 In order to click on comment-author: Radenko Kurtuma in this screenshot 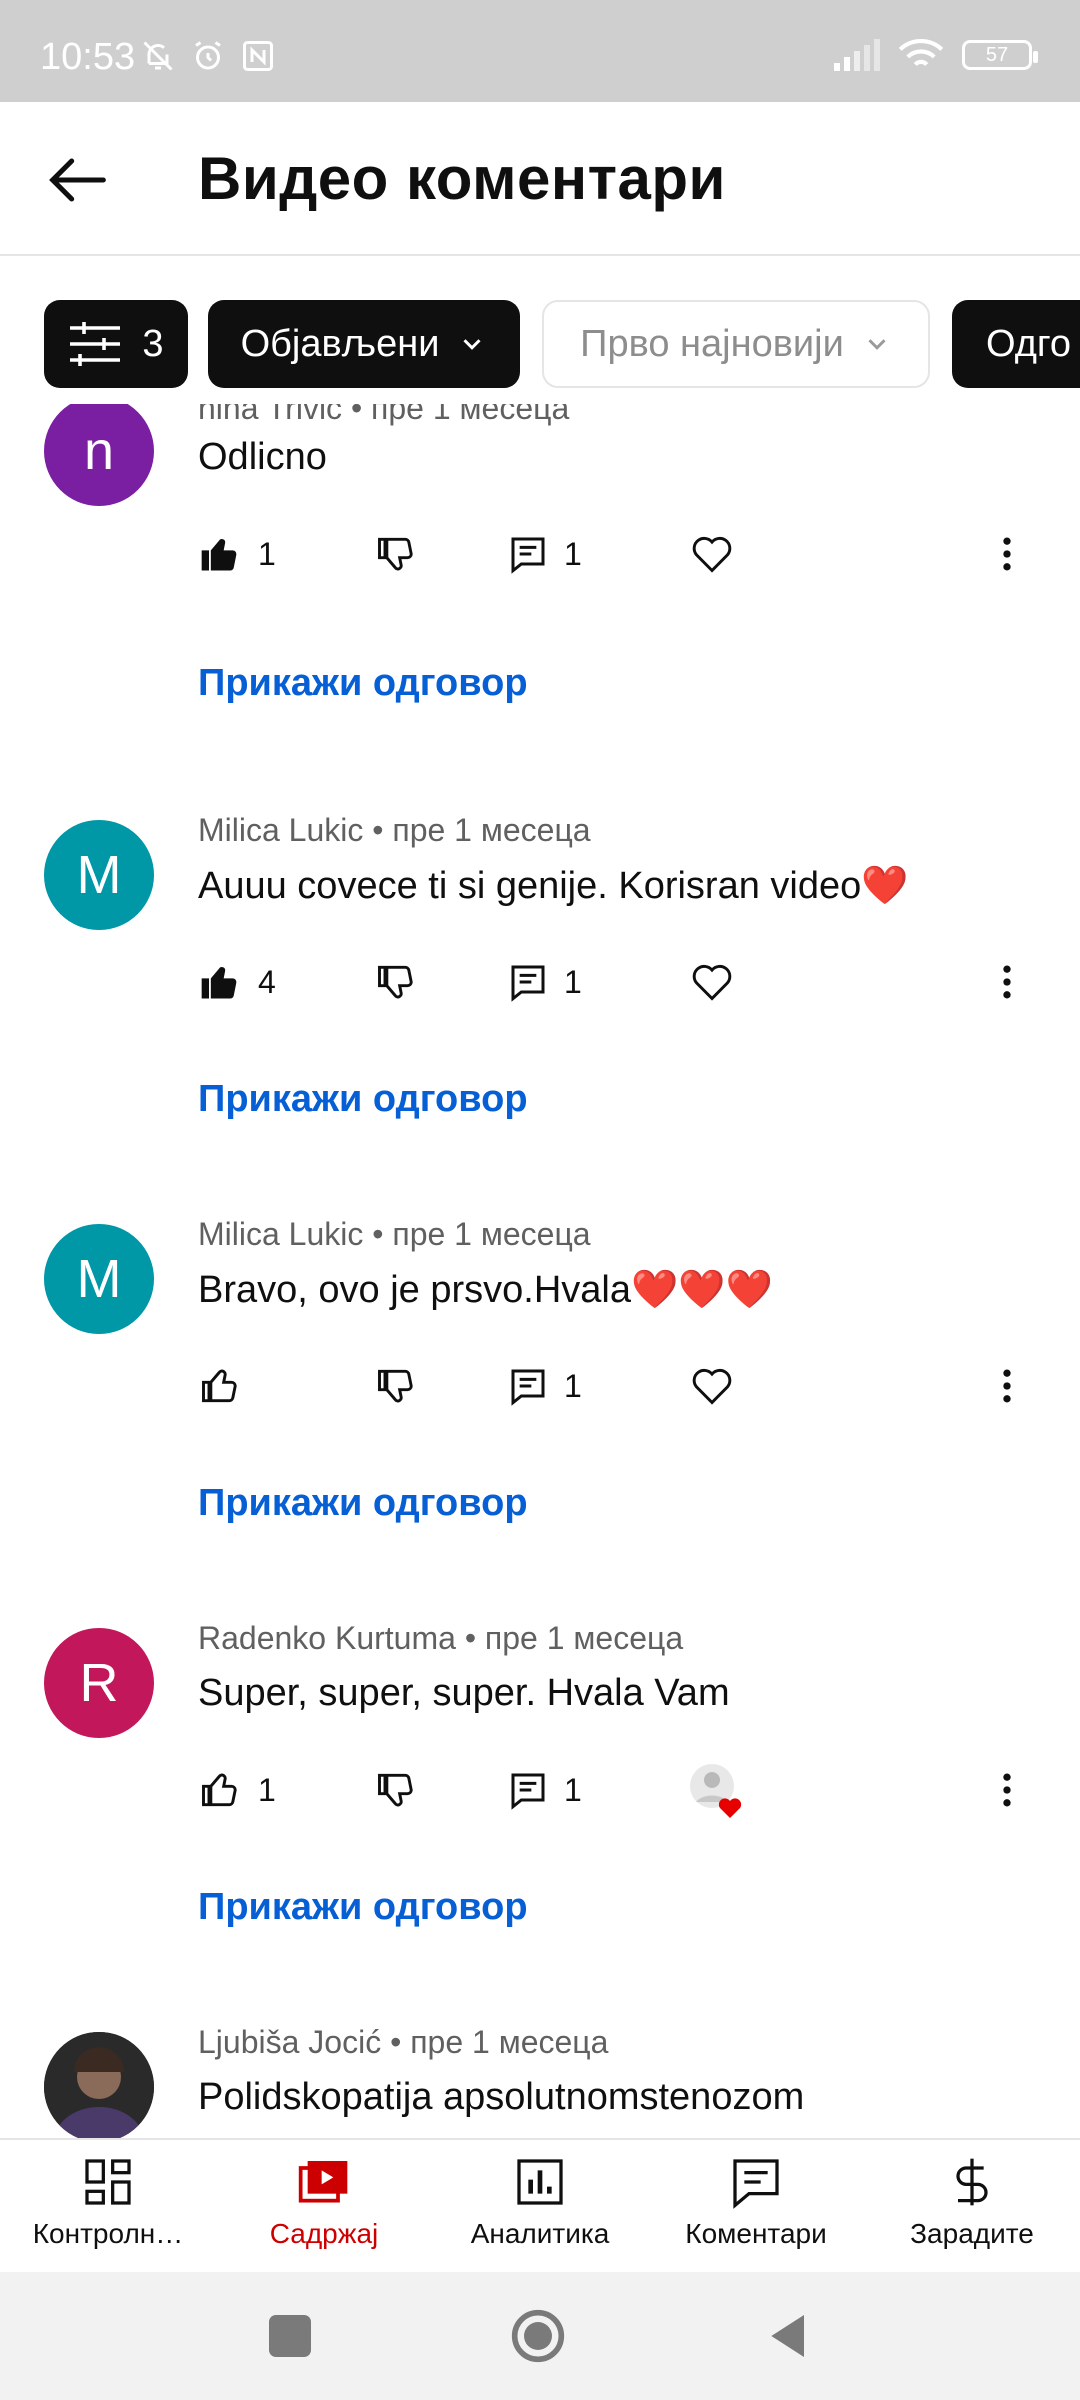, I will do `click(327, 1638)`.